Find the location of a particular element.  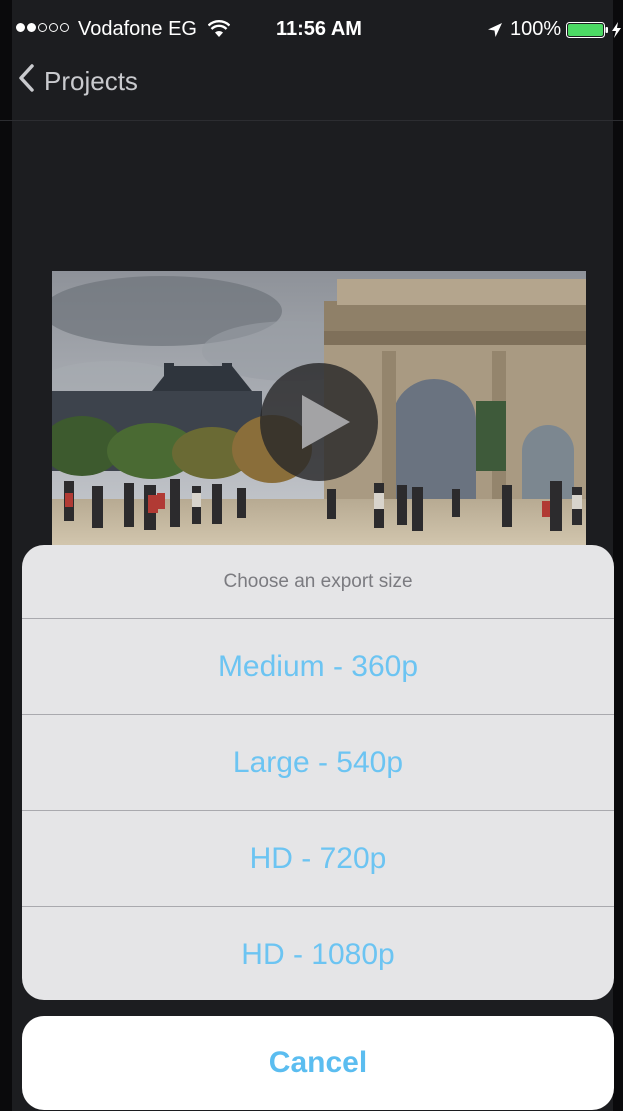

export-option-large-540p: Large - 540p is located at coordinates (318, 763).